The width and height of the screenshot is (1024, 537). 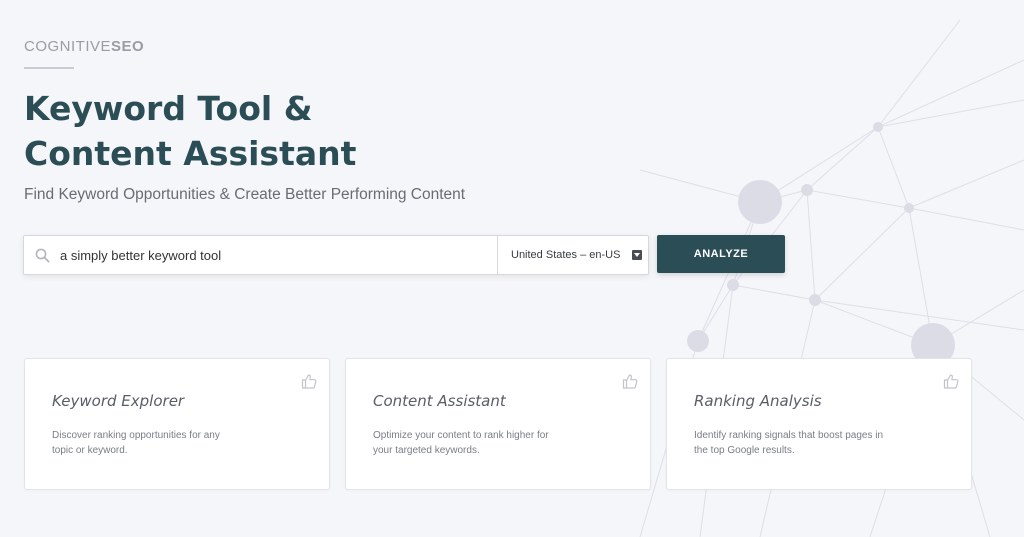 What do you see at coordinates (278, 255) in the screenshot?
I see `keyword-search-input` at bounding box center [278, 255].